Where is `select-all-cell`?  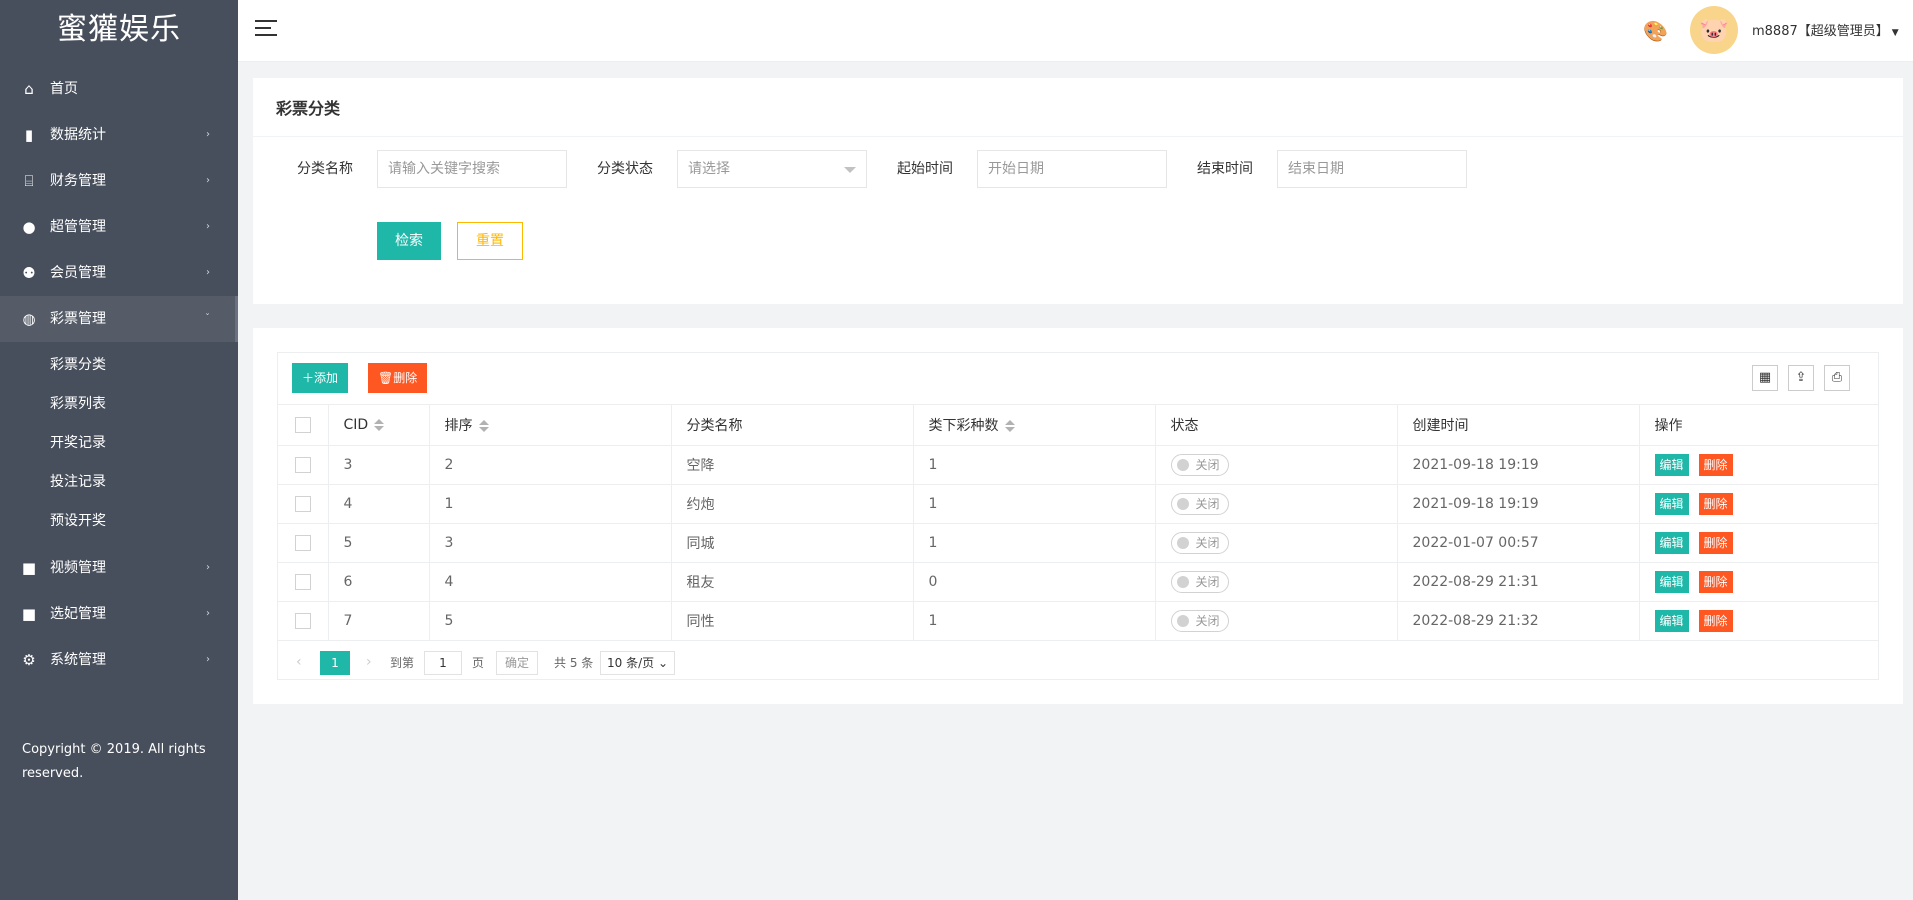
select-all-cell is located at coordinates (303, 425).